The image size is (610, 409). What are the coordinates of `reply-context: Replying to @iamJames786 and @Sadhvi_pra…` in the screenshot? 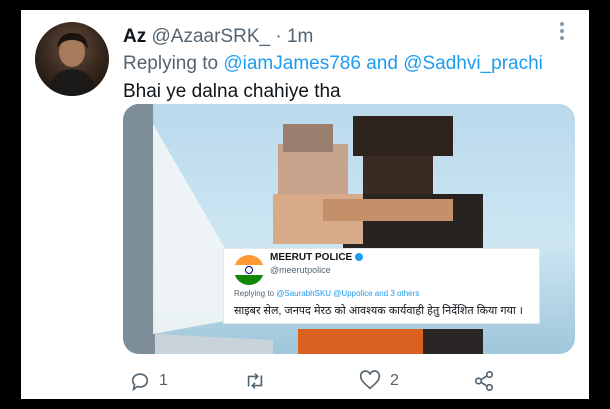 It's located at (333, 64).